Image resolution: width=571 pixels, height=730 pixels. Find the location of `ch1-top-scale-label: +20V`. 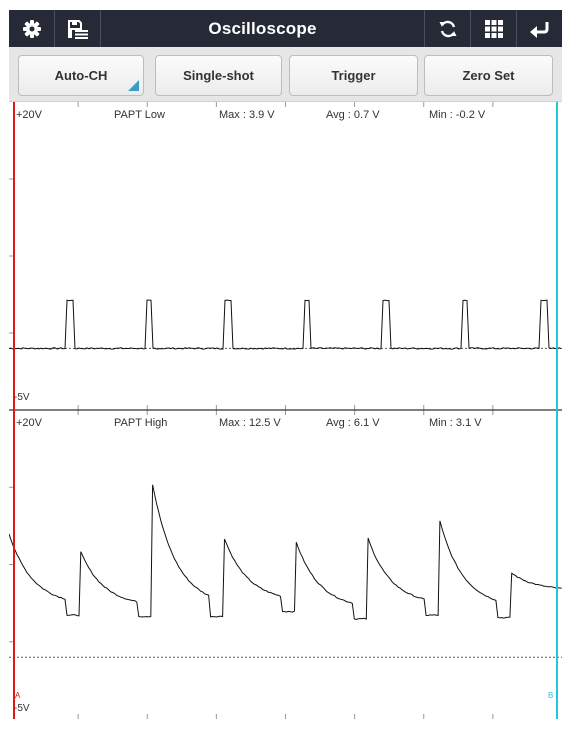

ch1-top-scale-label: +20V is located at coordinates (29, 115).